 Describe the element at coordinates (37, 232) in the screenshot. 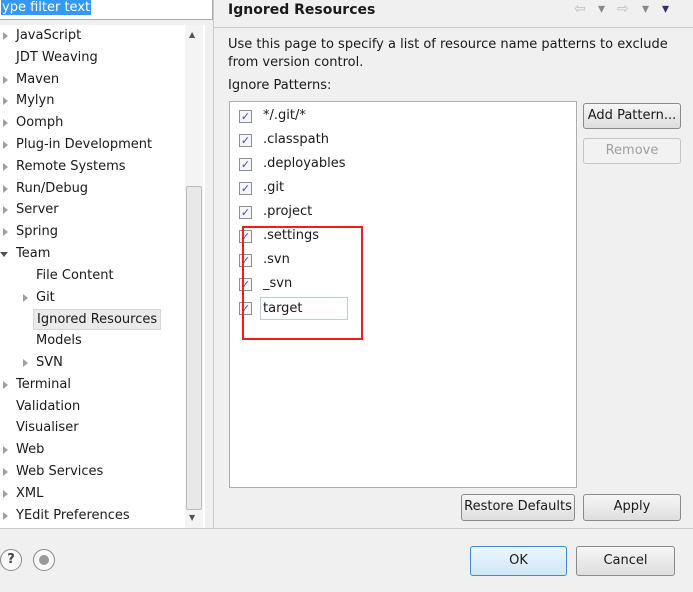

I see `tree-item-label: Spring` at that location.